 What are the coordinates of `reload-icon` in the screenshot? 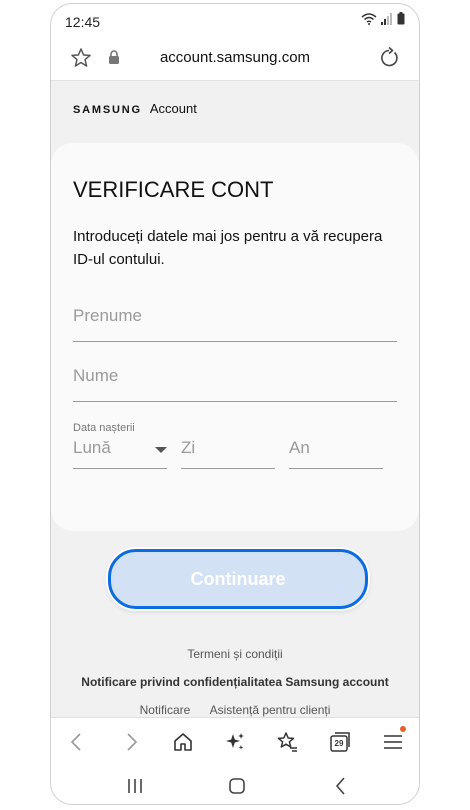 It's located at (389, 58).